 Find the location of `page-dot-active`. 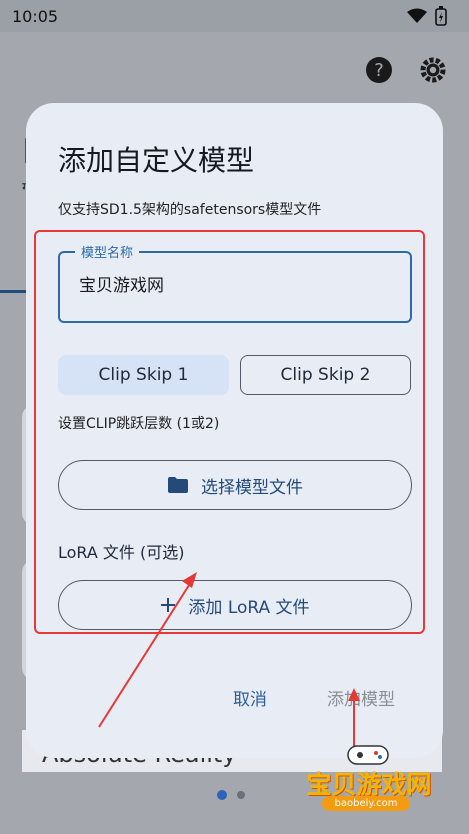

page-dot-active is located at coordinates (222, 795).